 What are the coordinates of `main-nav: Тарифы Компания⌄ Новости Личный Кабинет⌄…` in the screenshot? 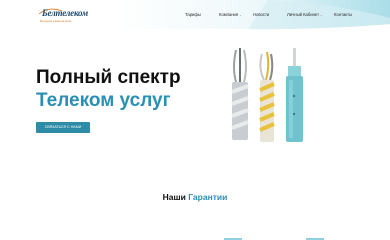 It's located at (254, 15).